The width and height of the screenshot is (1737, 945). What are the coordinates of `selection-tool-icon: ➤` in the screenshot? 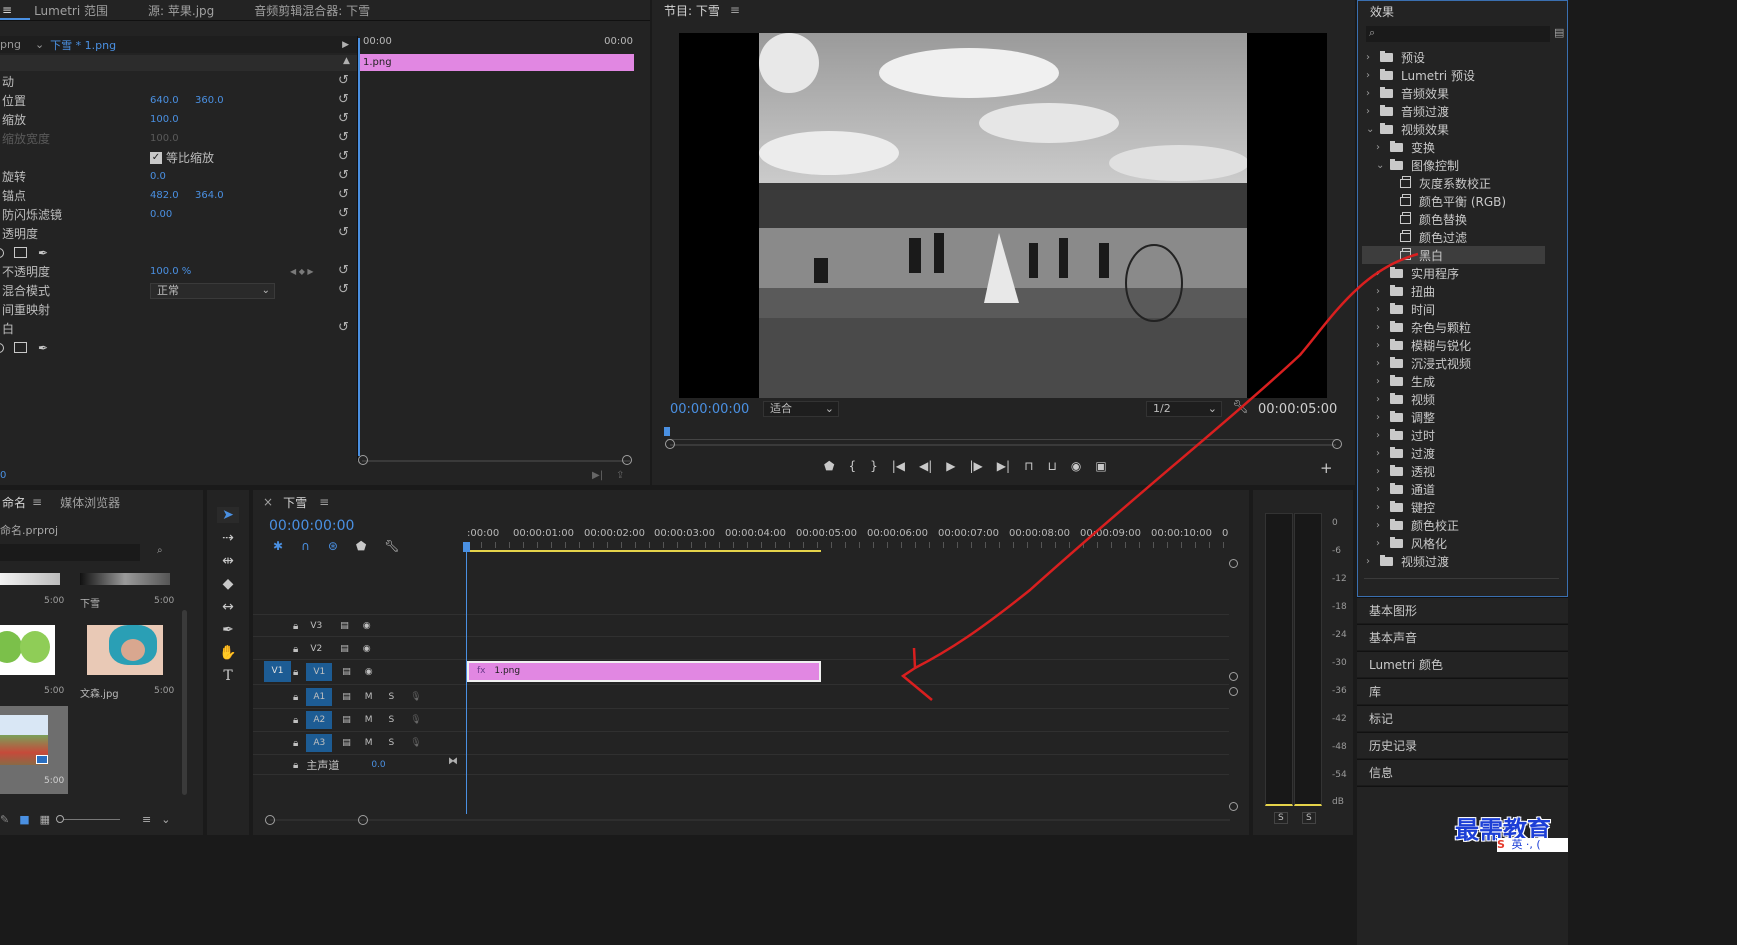 It's located at (228, 515).